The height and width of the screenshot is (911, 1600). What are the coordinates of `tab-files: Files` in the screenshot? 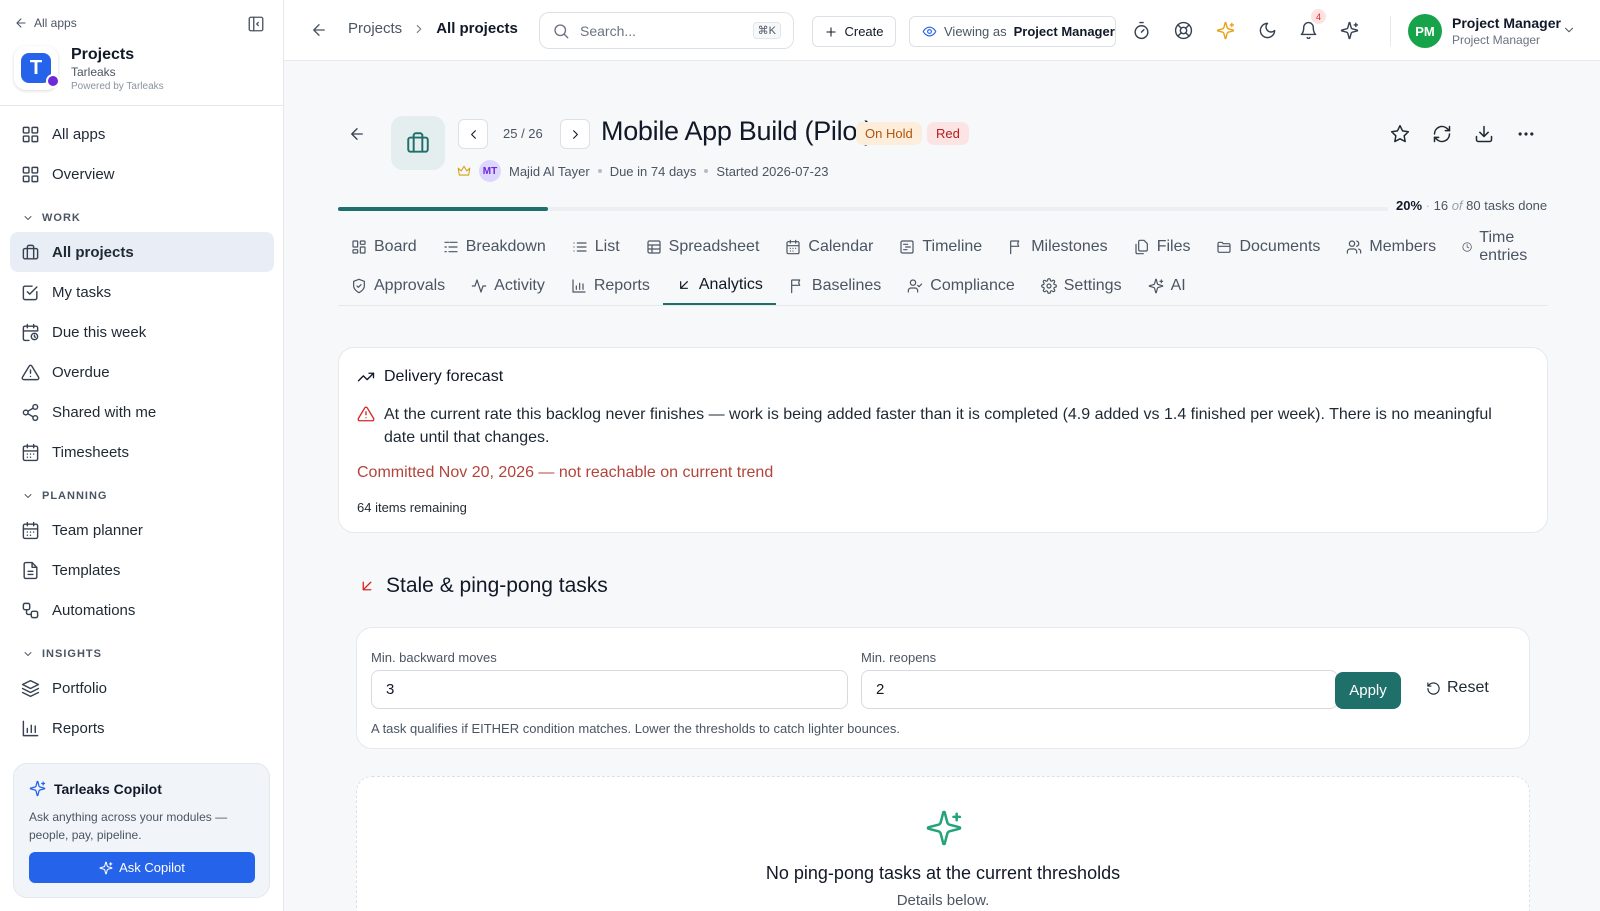 It's located at (1162, 247).